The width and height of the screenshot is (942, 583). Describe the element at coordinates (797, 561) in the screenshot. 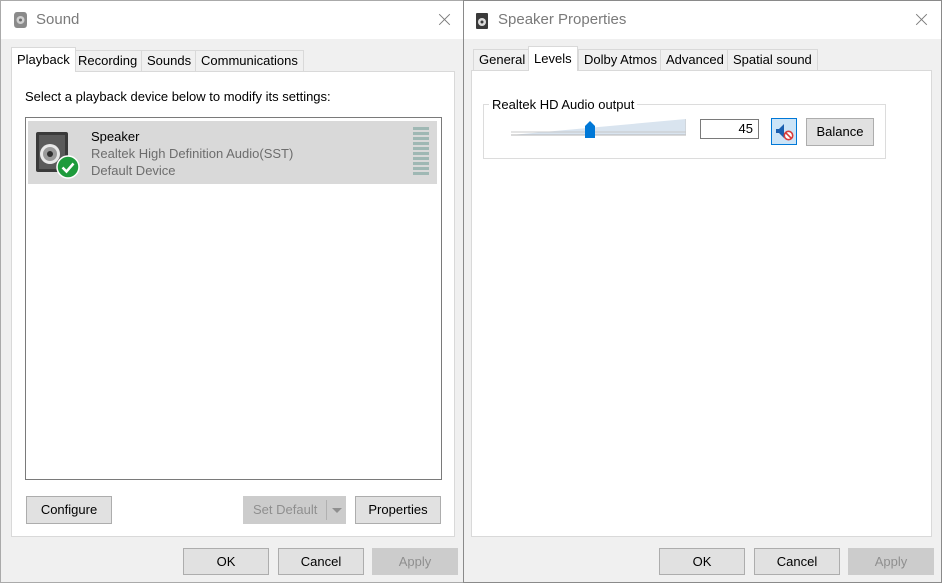

I see `speaker-cancel-button: Cancel` at that location.